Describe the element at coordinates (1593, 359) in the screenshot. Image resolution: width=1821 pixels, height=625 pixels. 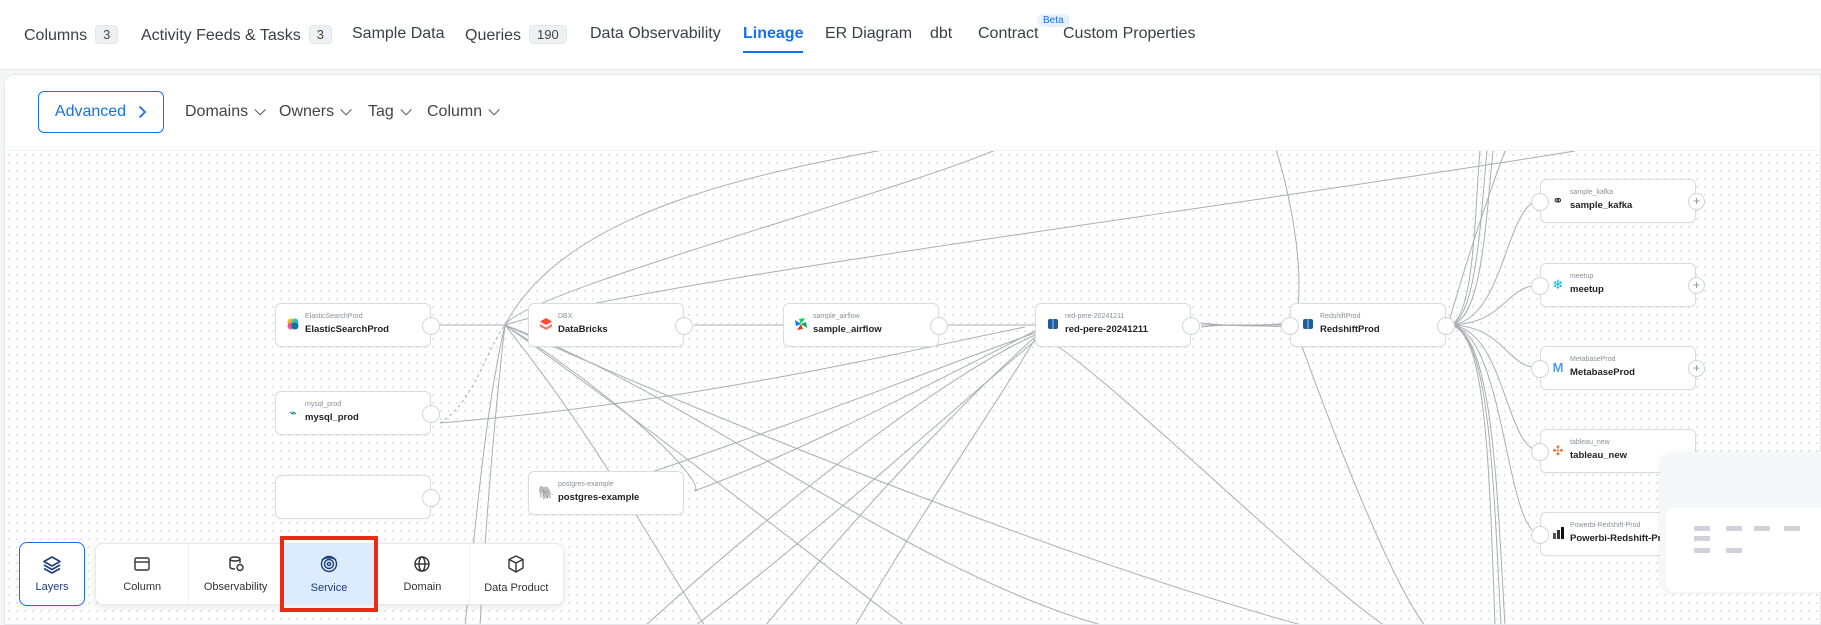
I see `node-service-label: MetabaseProd` at that location.